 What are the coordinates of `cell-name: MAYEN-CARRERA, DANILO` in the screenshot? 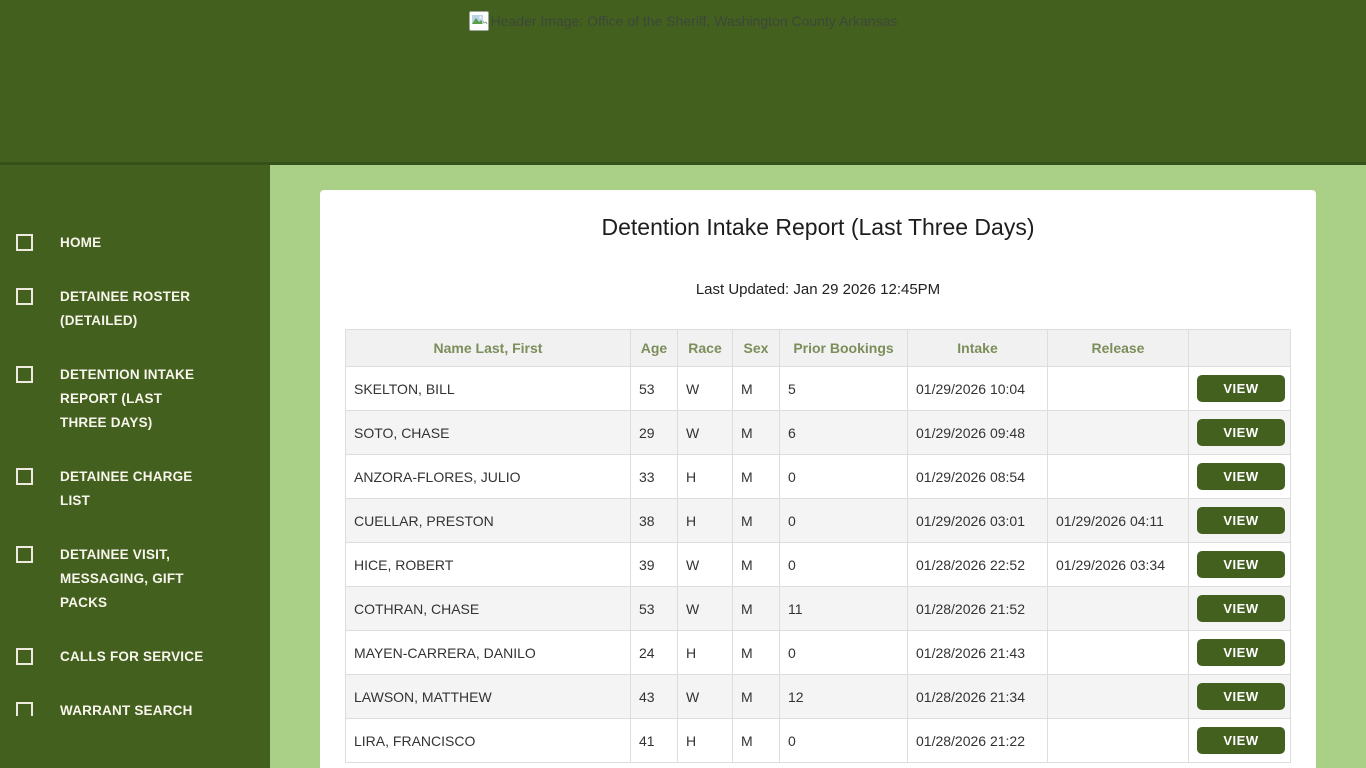 It's located at (488, 652).